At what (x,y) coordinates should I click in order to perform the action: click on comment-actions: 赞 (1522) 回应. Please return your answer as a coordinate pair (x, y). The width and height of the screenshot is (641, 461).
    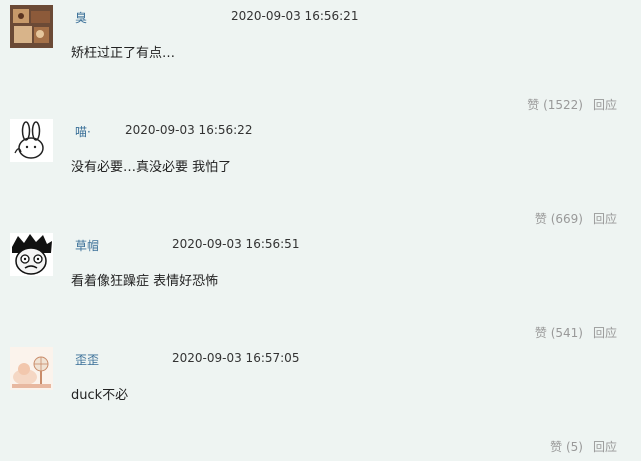
    Looking at the image, I should click on (572, 104).